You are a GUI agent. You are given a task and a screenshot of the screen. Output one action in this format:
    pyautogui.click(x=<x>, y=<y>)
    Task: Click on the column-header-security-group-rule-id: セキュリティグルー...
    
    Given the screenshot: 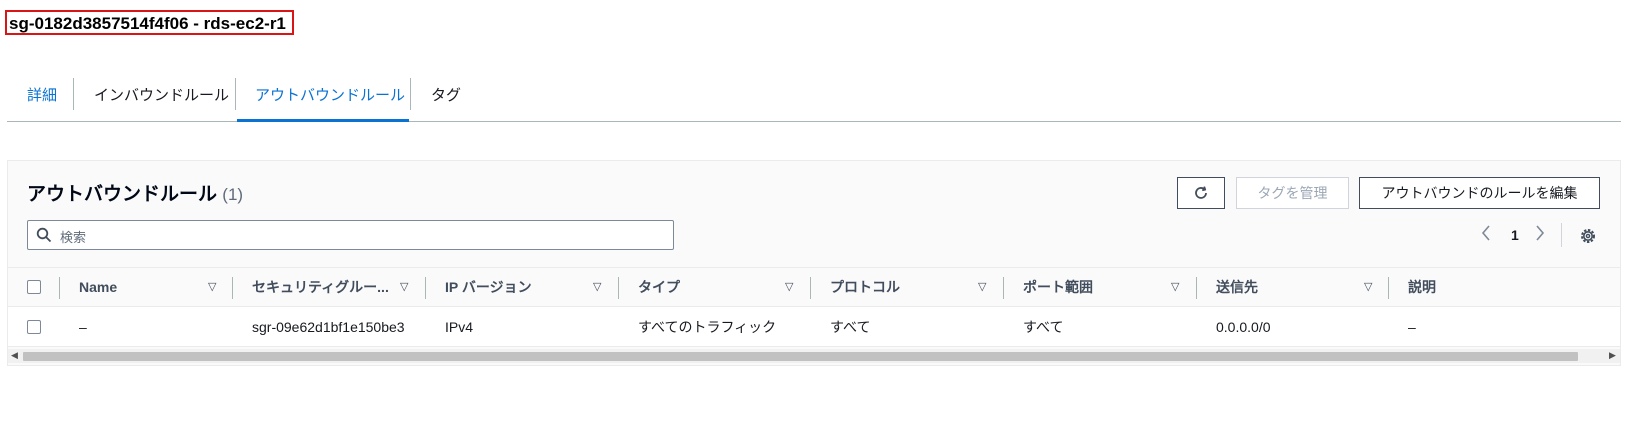 What is the action you would take?
    pyautogui.click(x=320, y=288)
    